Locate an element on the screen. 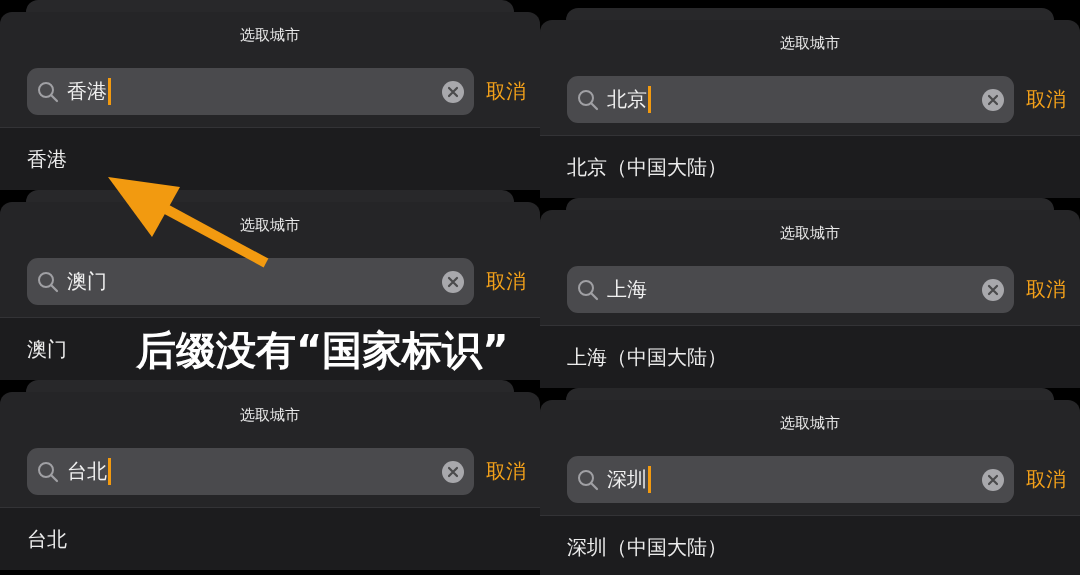 The image size is (1080, 575). search-field: 台北 is located at coordinates (250, 471).